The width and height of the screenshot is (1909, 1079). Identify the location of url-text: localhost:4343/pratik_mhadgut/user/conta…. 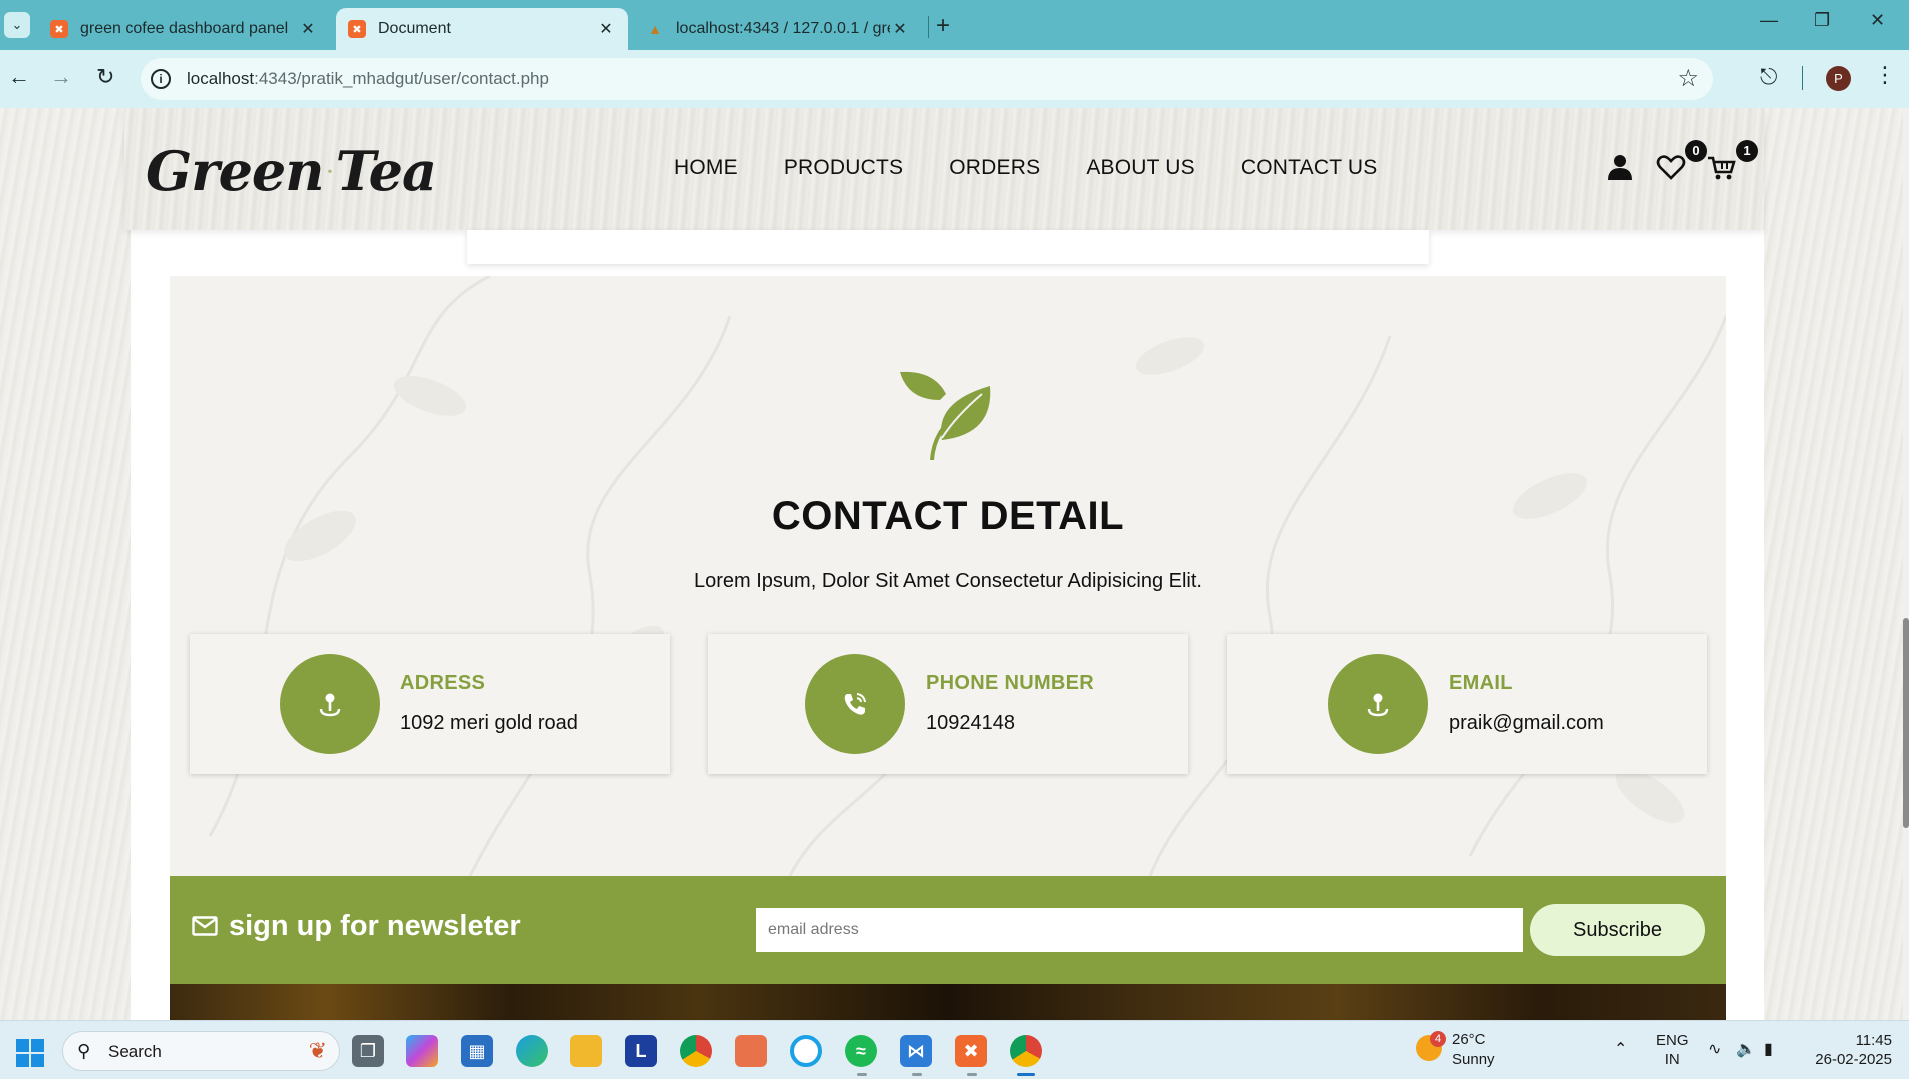
(368, 79).